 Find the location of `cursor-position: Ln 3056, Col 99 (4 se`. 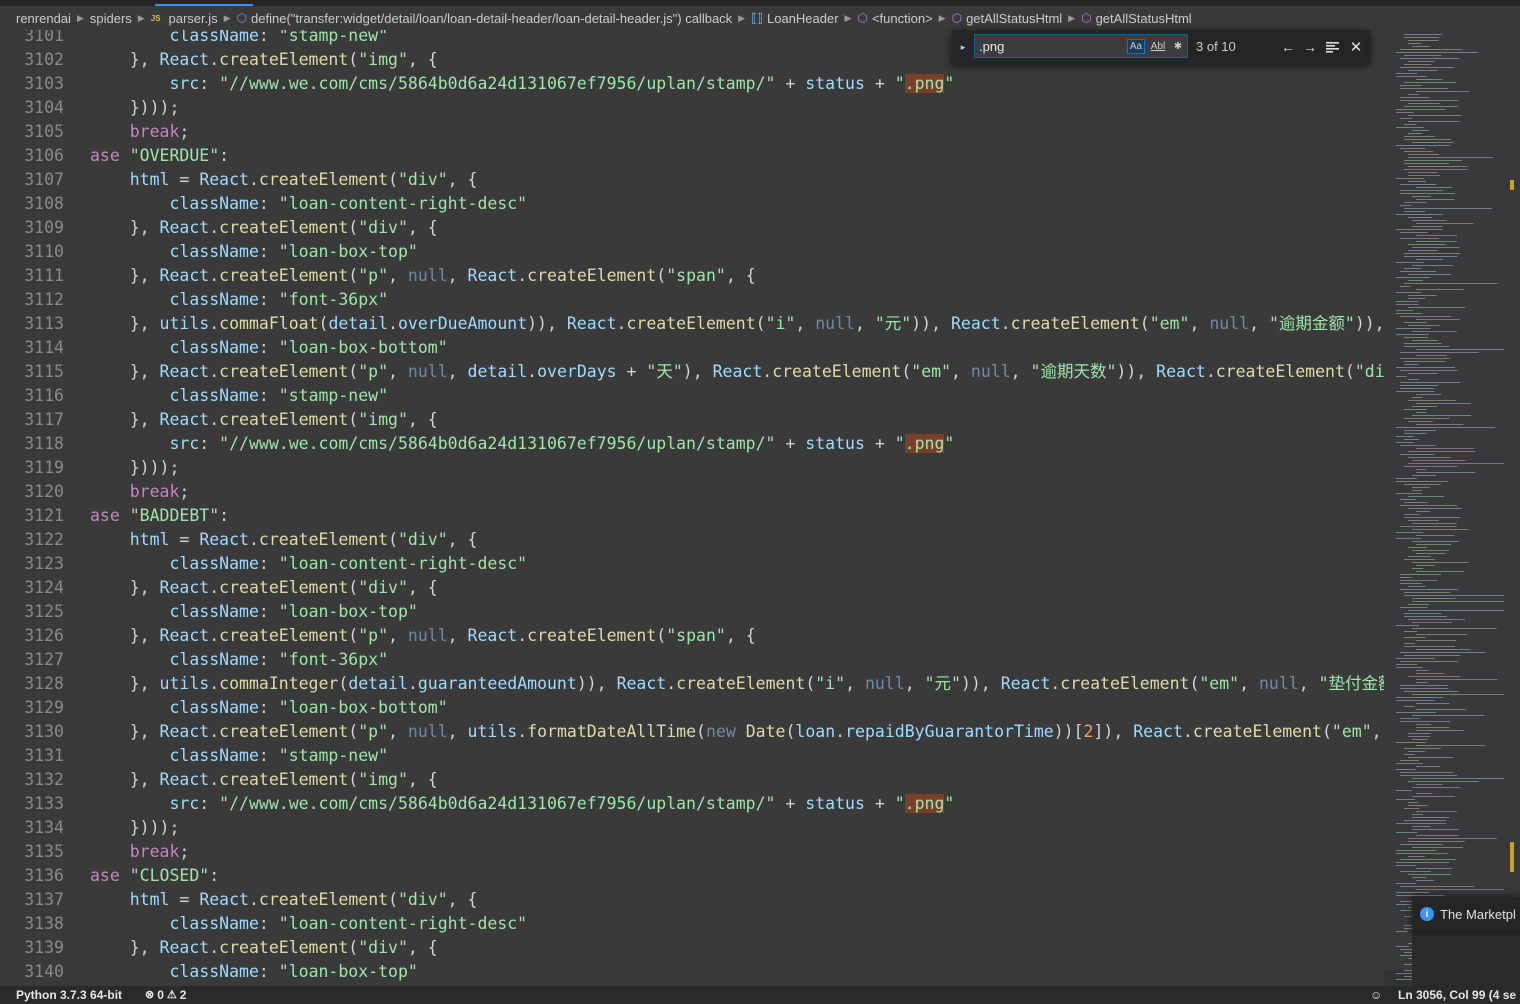

cursor-position: Ln 3056, Col 99 (4 se is located at coordinates (1457, 995).